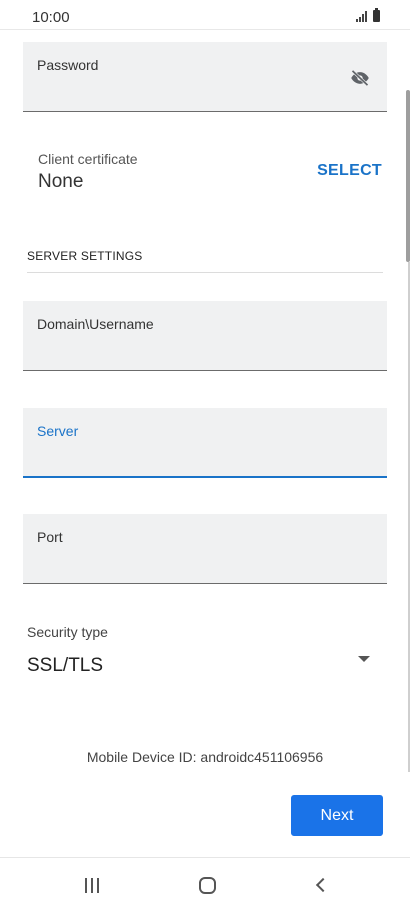  What do you see at coordinates (58, 431) in the screenshot?
I see `server-label: Server` at bounding box center [58, 431].